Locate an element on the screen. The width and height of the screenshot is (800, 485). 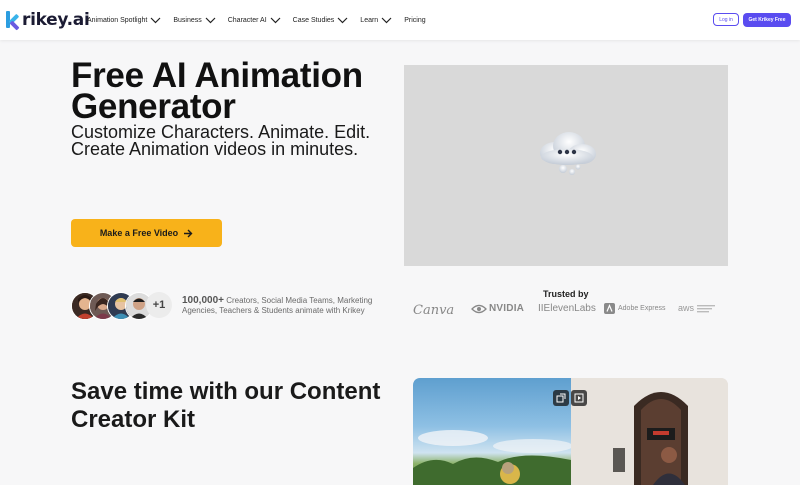
hero-title: Free AI Animation Generator is located at coordinates (217, 91).